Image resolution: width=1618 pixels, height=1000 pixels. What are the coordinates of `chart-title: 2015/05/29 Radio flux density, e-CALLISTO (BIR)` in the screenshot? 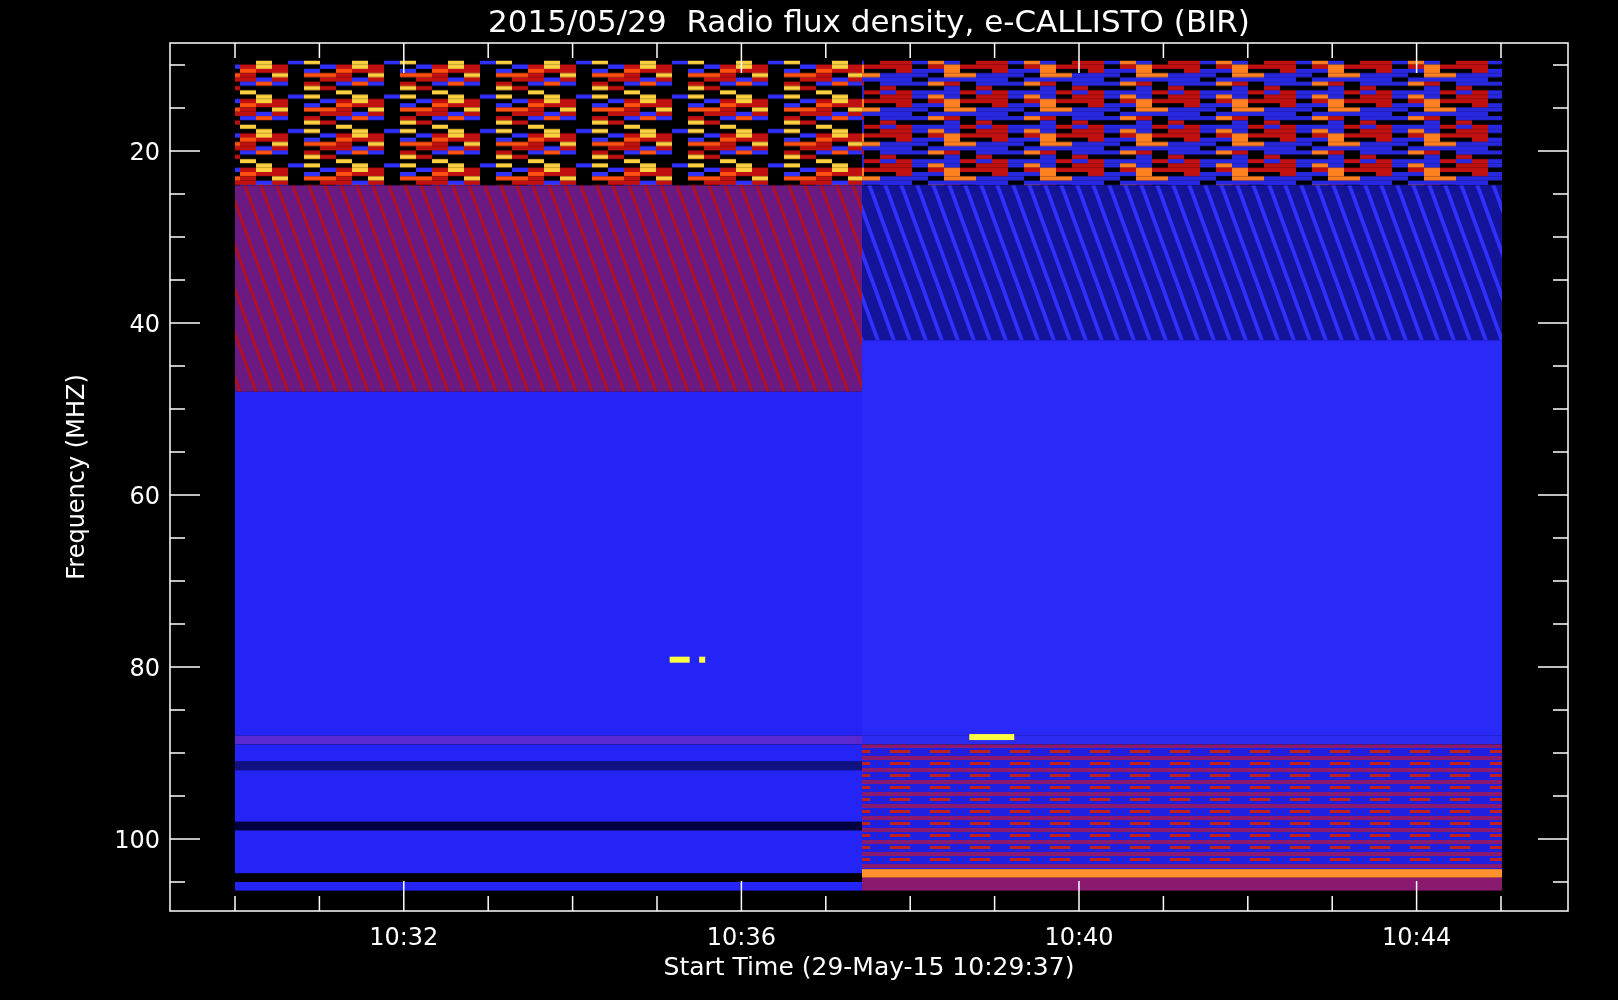 It's located at (869, 21).